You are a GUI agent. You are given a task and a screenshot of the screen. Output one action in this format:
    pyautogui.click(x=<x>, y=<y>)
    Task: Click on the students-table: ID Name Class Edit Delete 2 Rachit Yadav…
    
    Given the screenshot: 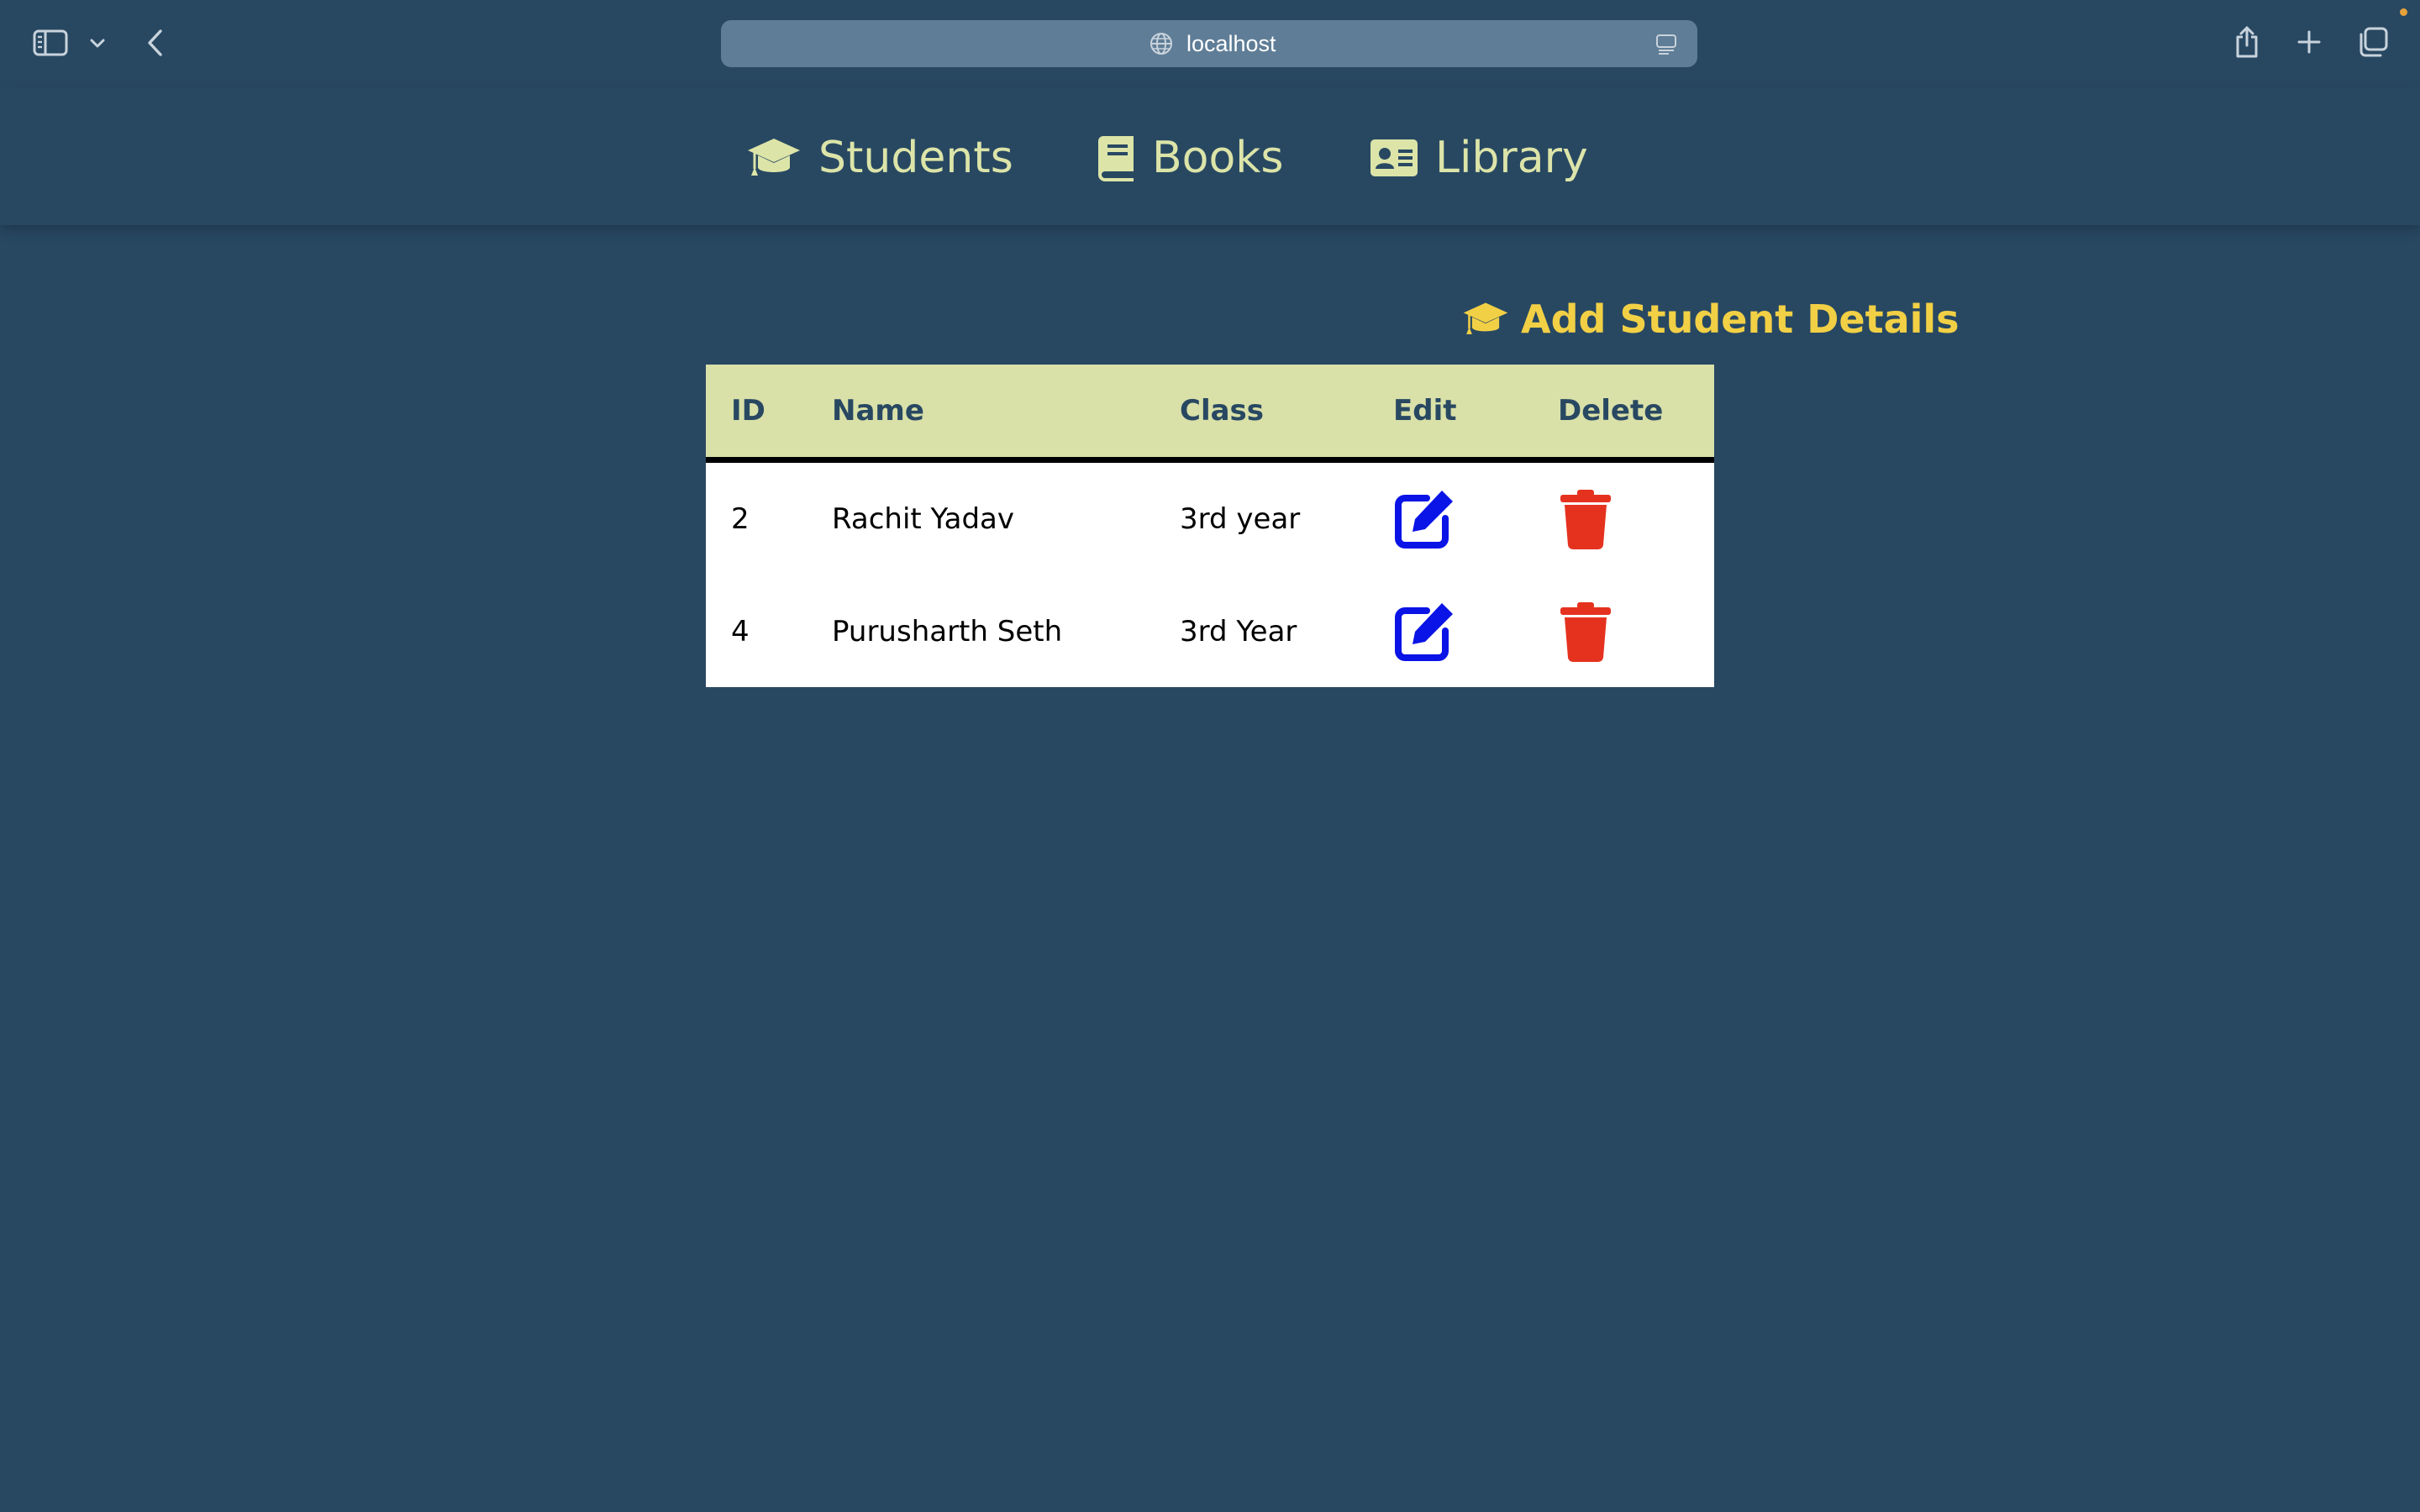 What is the action you would take?
    pyautogui.click(x=1210, y=526)
    